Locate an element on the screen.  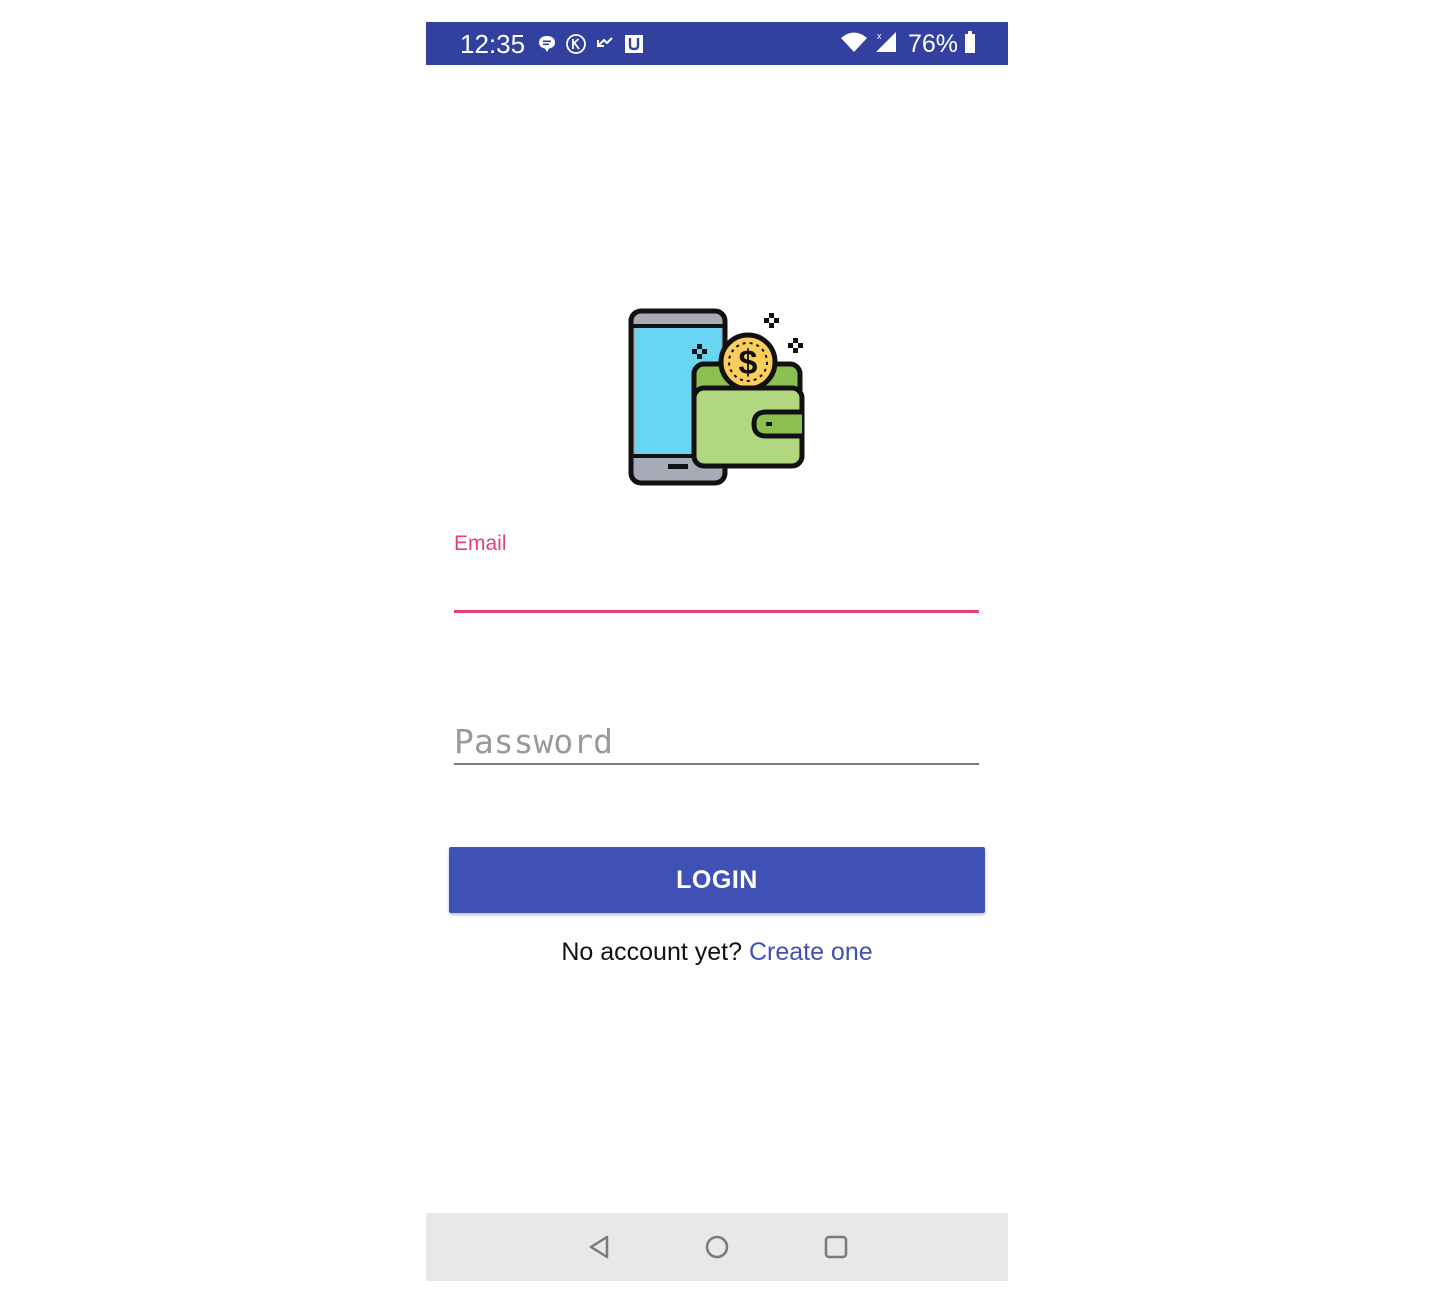
notification-icons is located at coordinates (590, 44).